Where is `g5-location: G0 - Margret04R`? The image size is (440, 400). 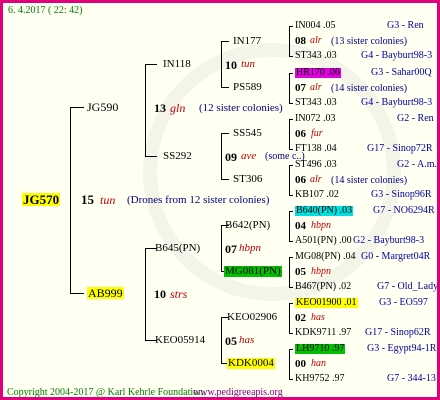
g5-location: G0 - Margret04R is located at coordinates (396, 256).